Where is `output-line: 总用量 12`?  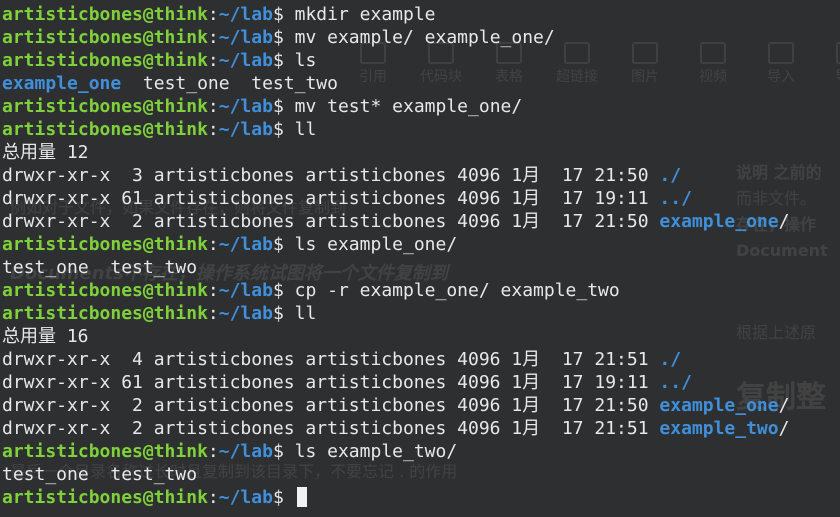 output-line: 总用量 12 is located at coordinates (395, 152).